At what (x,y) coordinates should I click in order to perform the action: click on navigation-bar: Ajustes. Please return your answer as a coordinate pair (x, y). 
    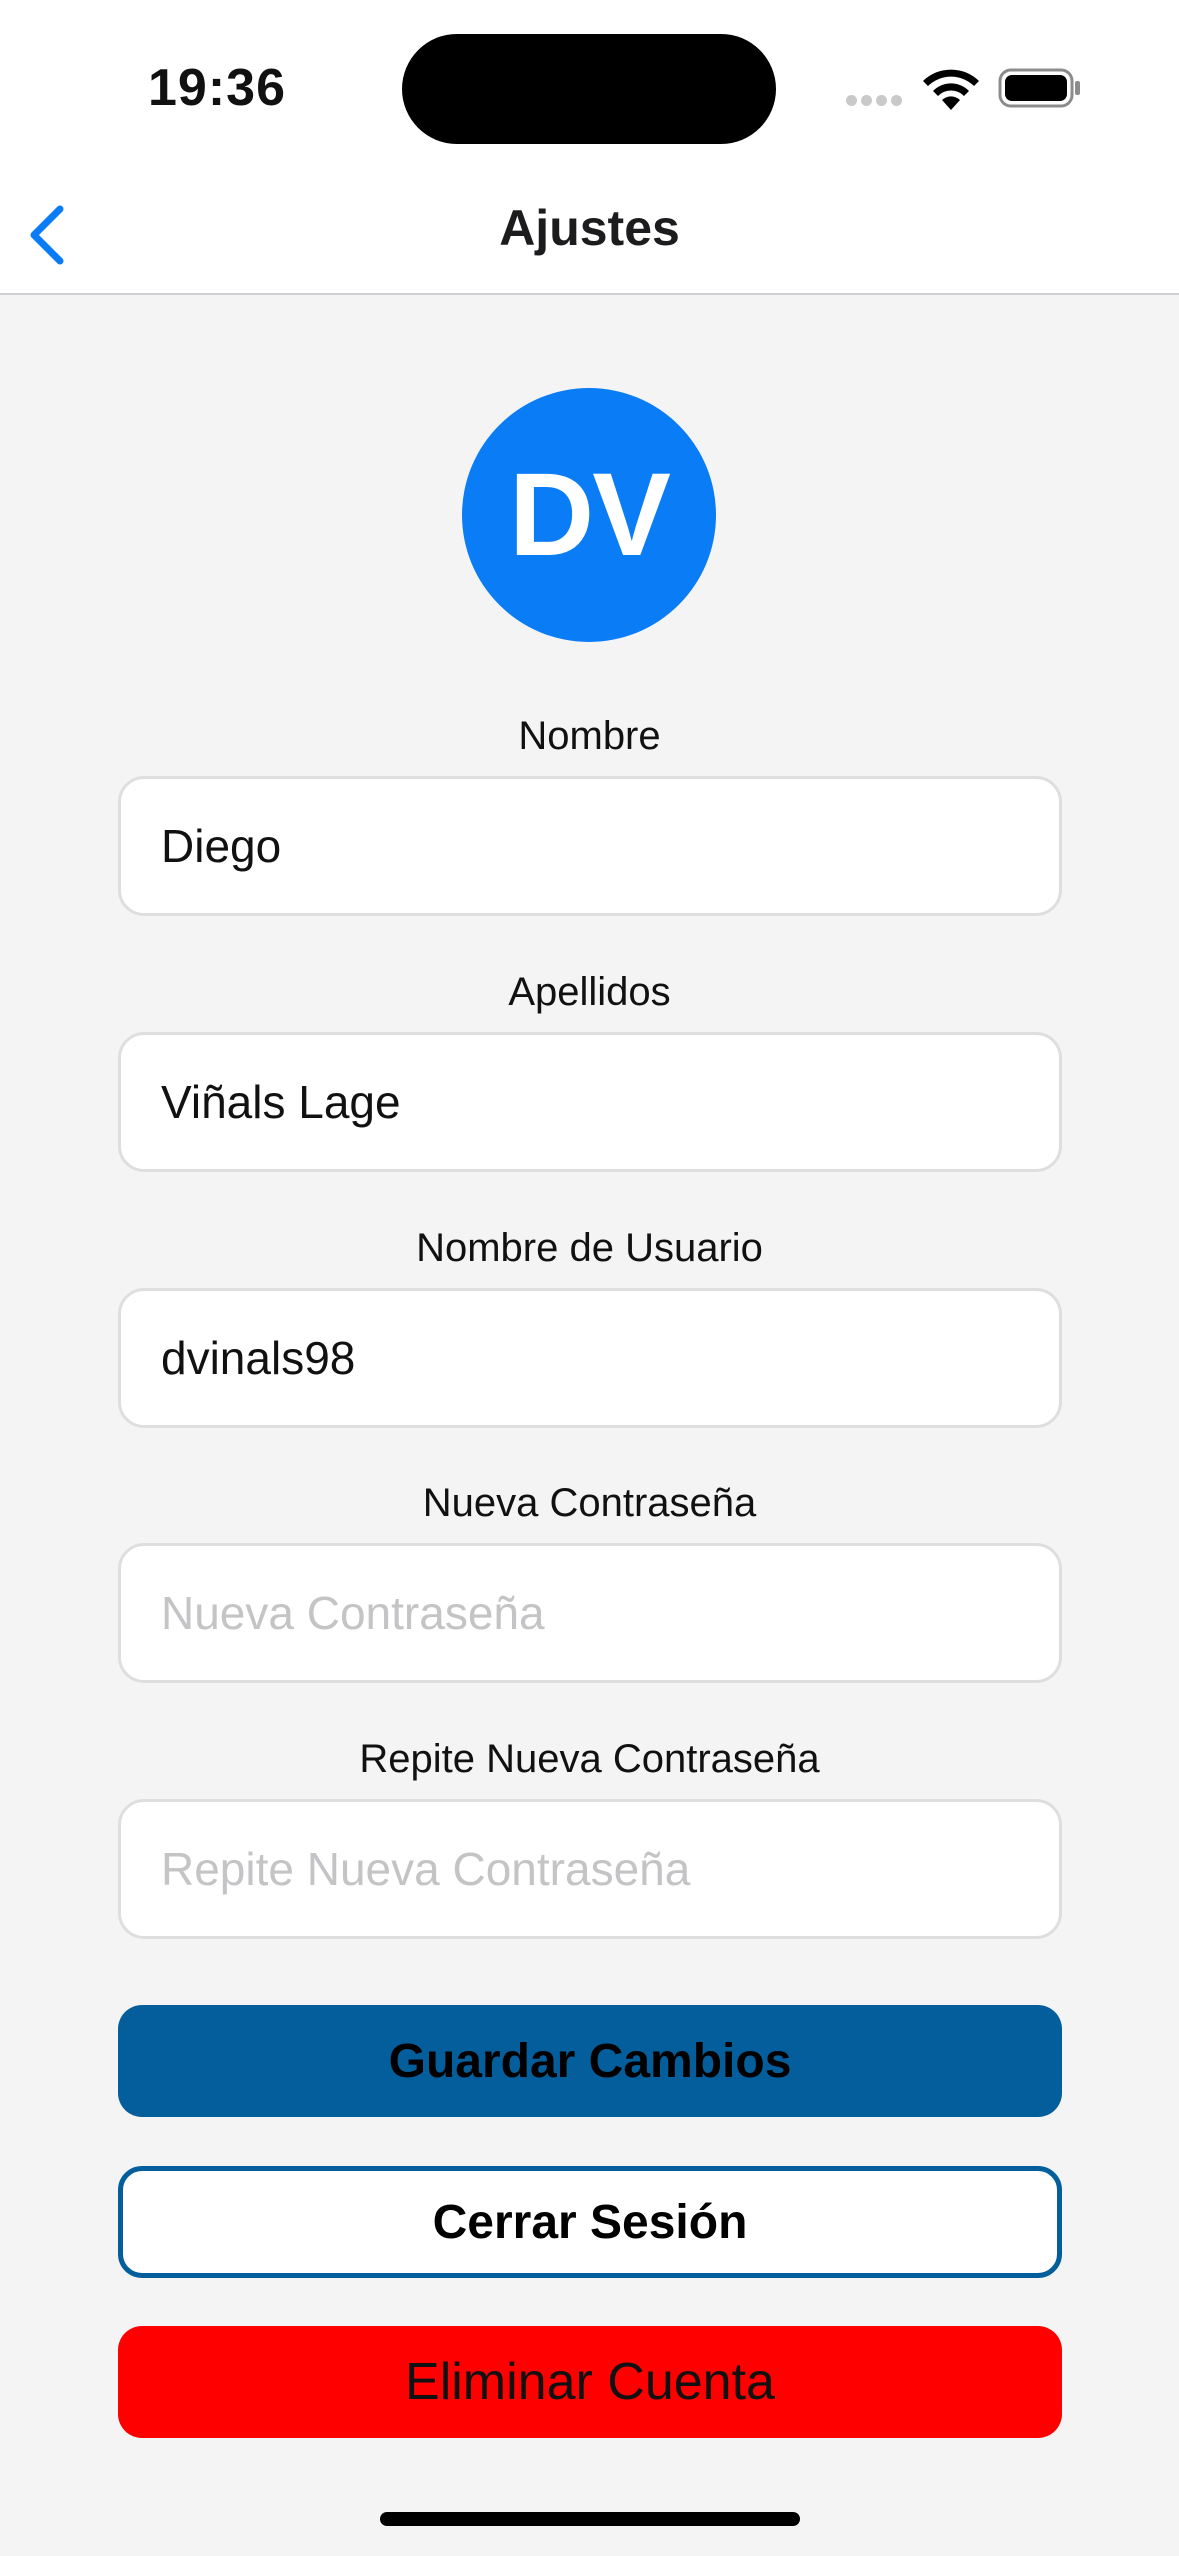
    Looking at the image, I should click on (589, 235).